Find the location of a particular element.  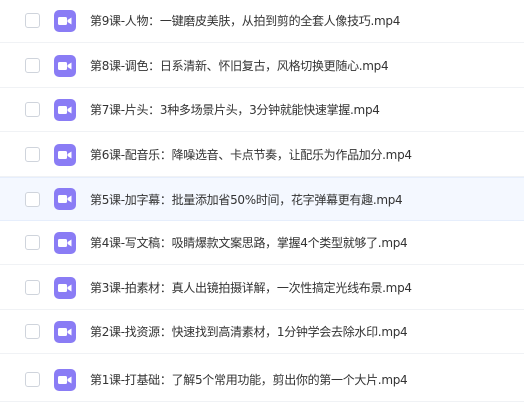

file-name: 第3课-拍素材：真人出镜拍摄详解，一次性搞定光线布景.mp4 is located at coordinates (251, 287).